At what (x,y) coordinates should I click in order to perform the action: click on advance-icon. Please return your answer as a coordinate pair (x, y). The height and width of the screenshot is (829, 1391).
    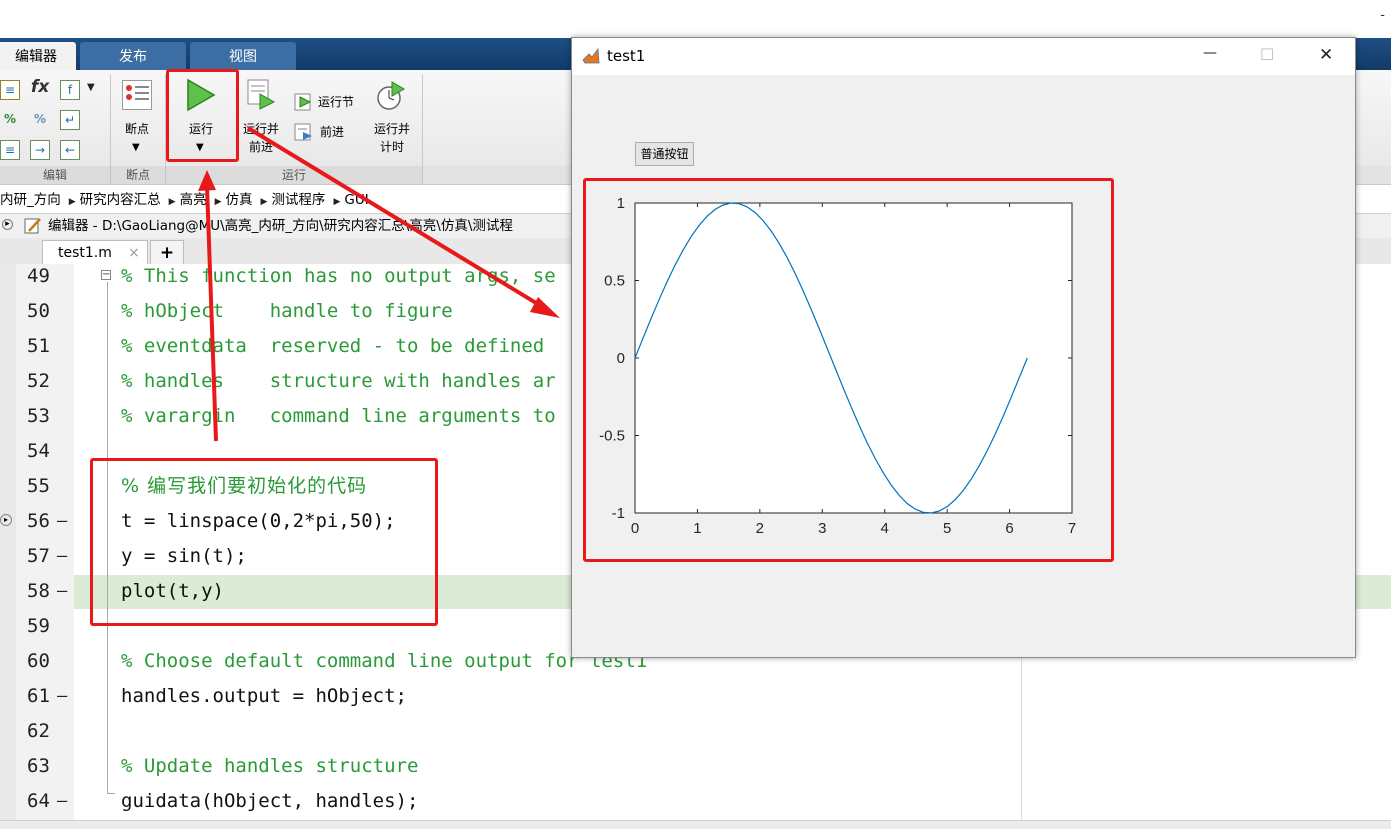
    Looking at the image, I should click on (304, 134).